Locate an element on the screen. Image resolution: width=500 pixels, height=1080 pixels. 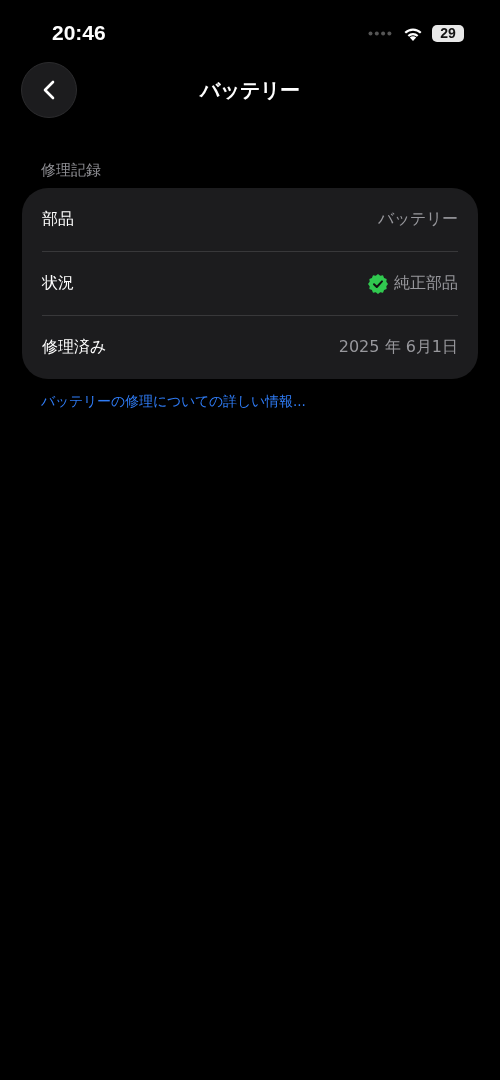
chevron-left-icon is located at coordinates (49, 90).